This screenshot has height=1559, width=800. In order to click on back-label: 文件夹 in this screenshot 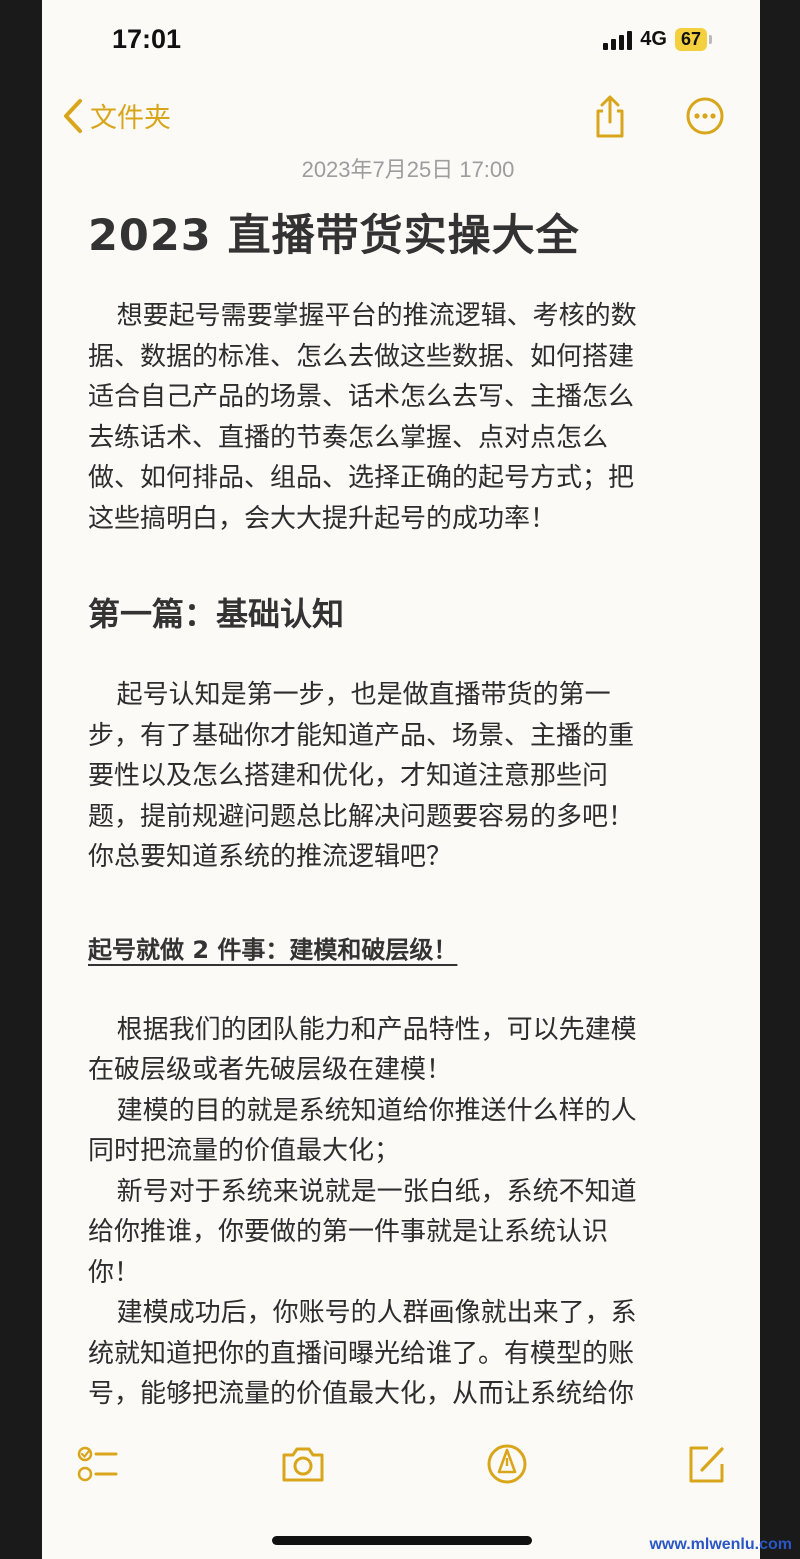, I will do `click(130, 118)`.